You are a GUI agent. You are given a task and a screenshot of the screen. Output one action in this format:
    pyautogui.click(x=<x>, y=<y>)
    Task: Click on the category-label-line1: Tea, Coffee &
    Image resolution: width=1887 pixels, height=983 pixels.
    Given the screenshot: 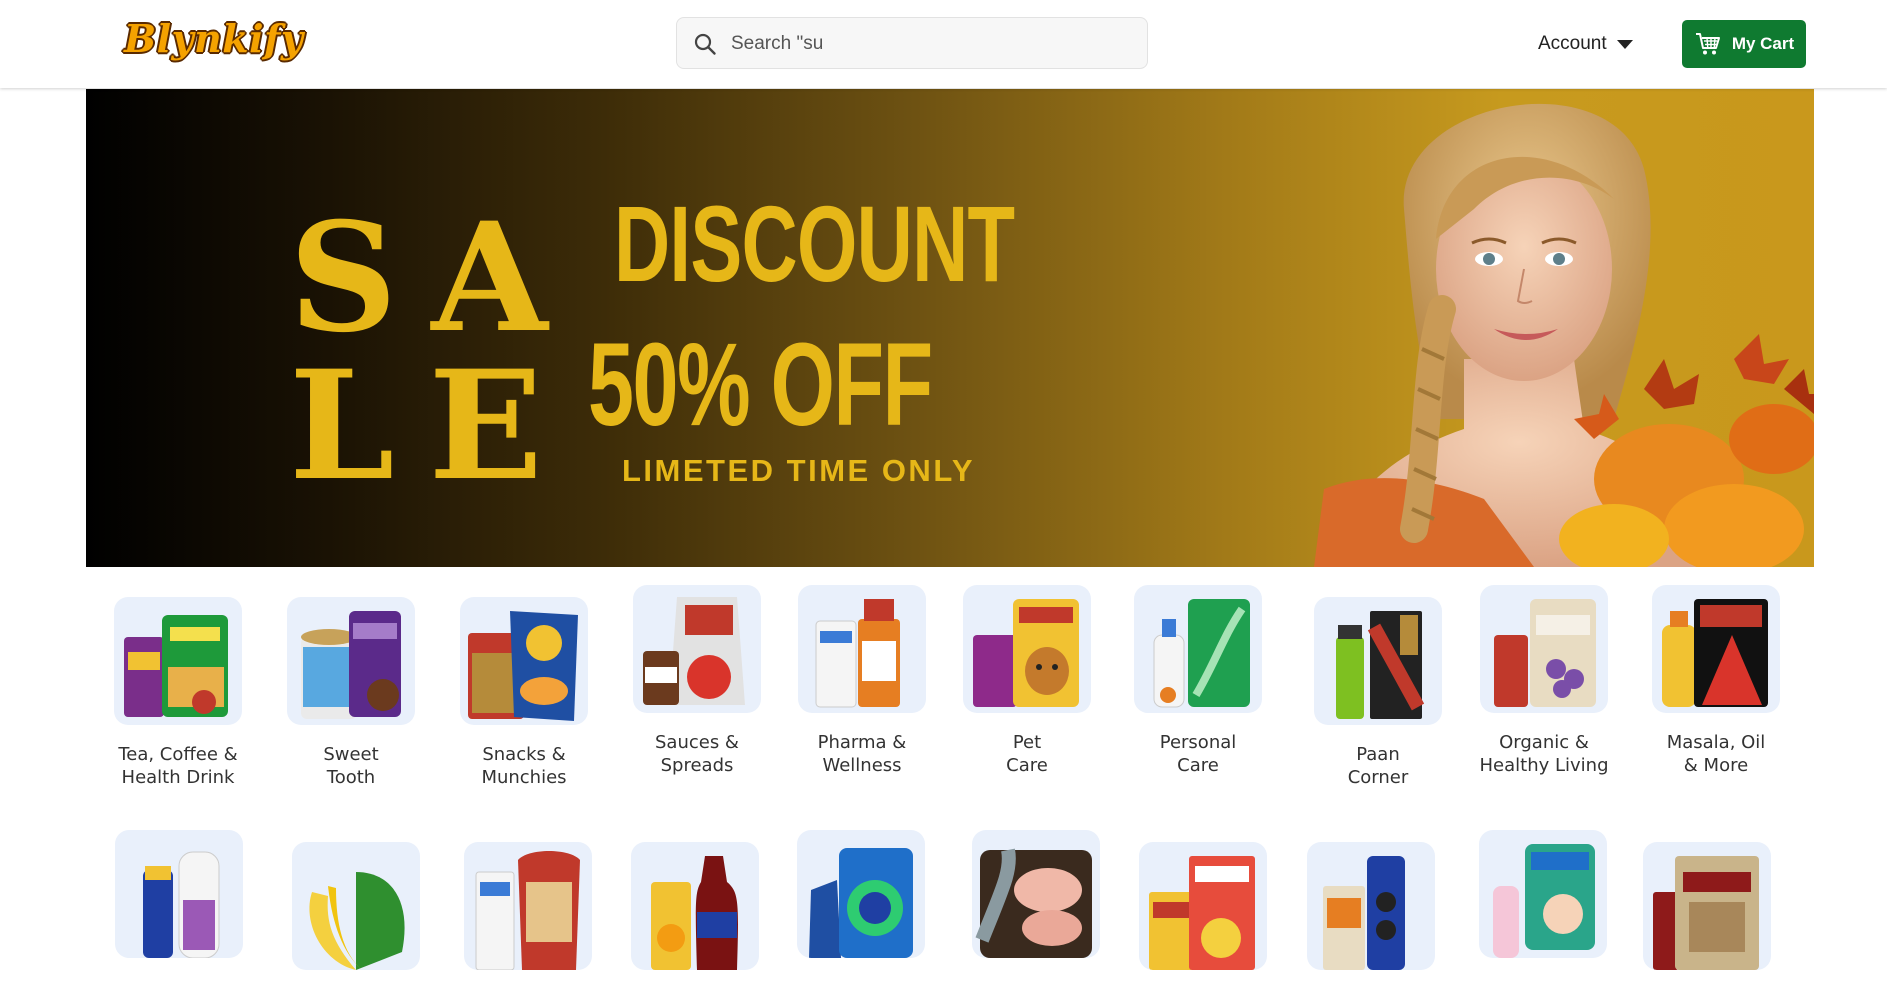 What is the action you would take?
    pyautogui.click(x=178, y=754)
    